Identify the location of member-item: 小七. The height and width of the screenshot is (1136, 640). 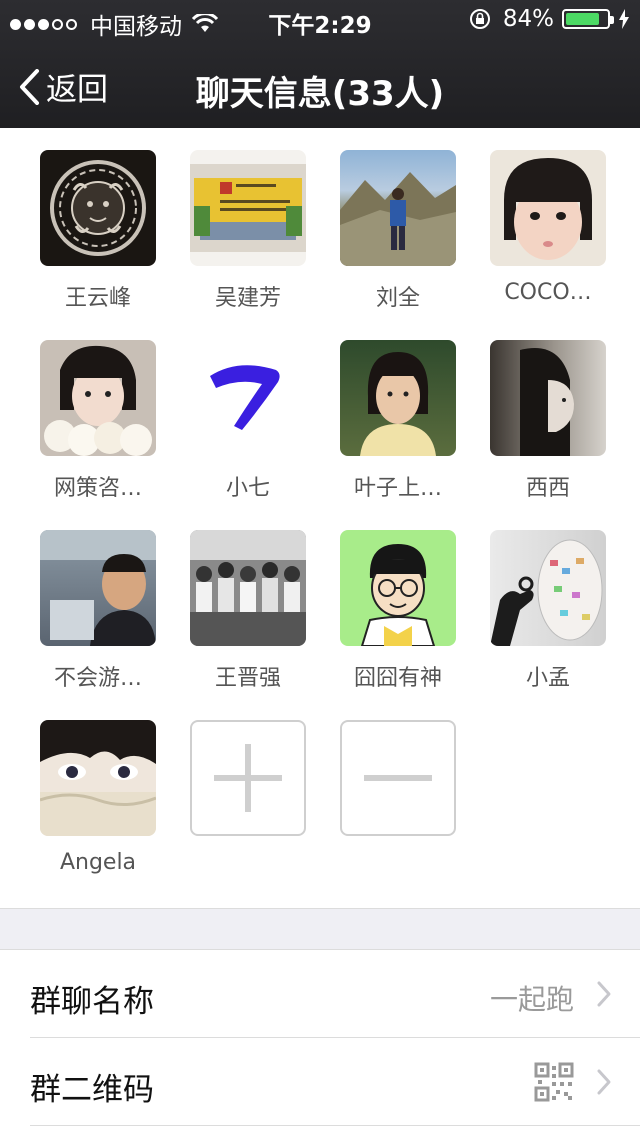
(248, 421).